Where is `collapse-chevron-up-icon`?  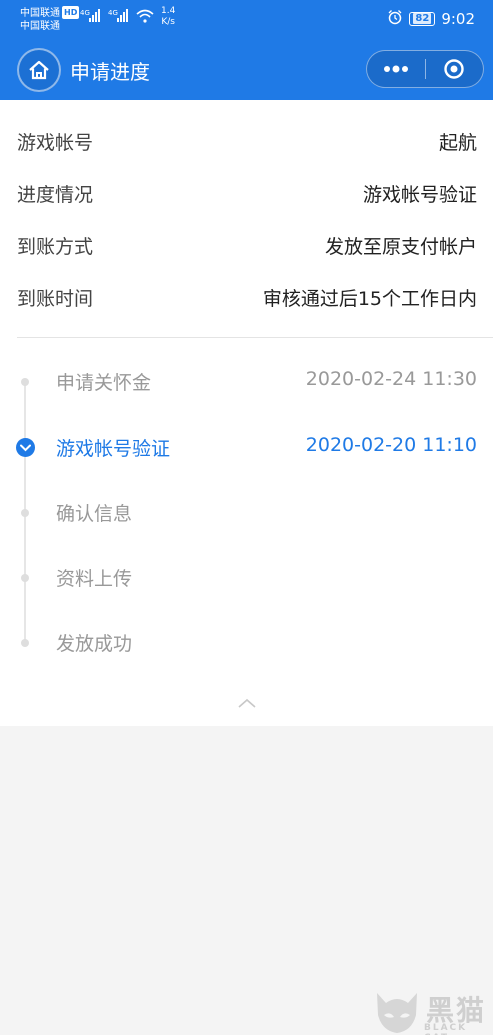 collapse-chevron-up-icon is located at coordinates (247, 703).